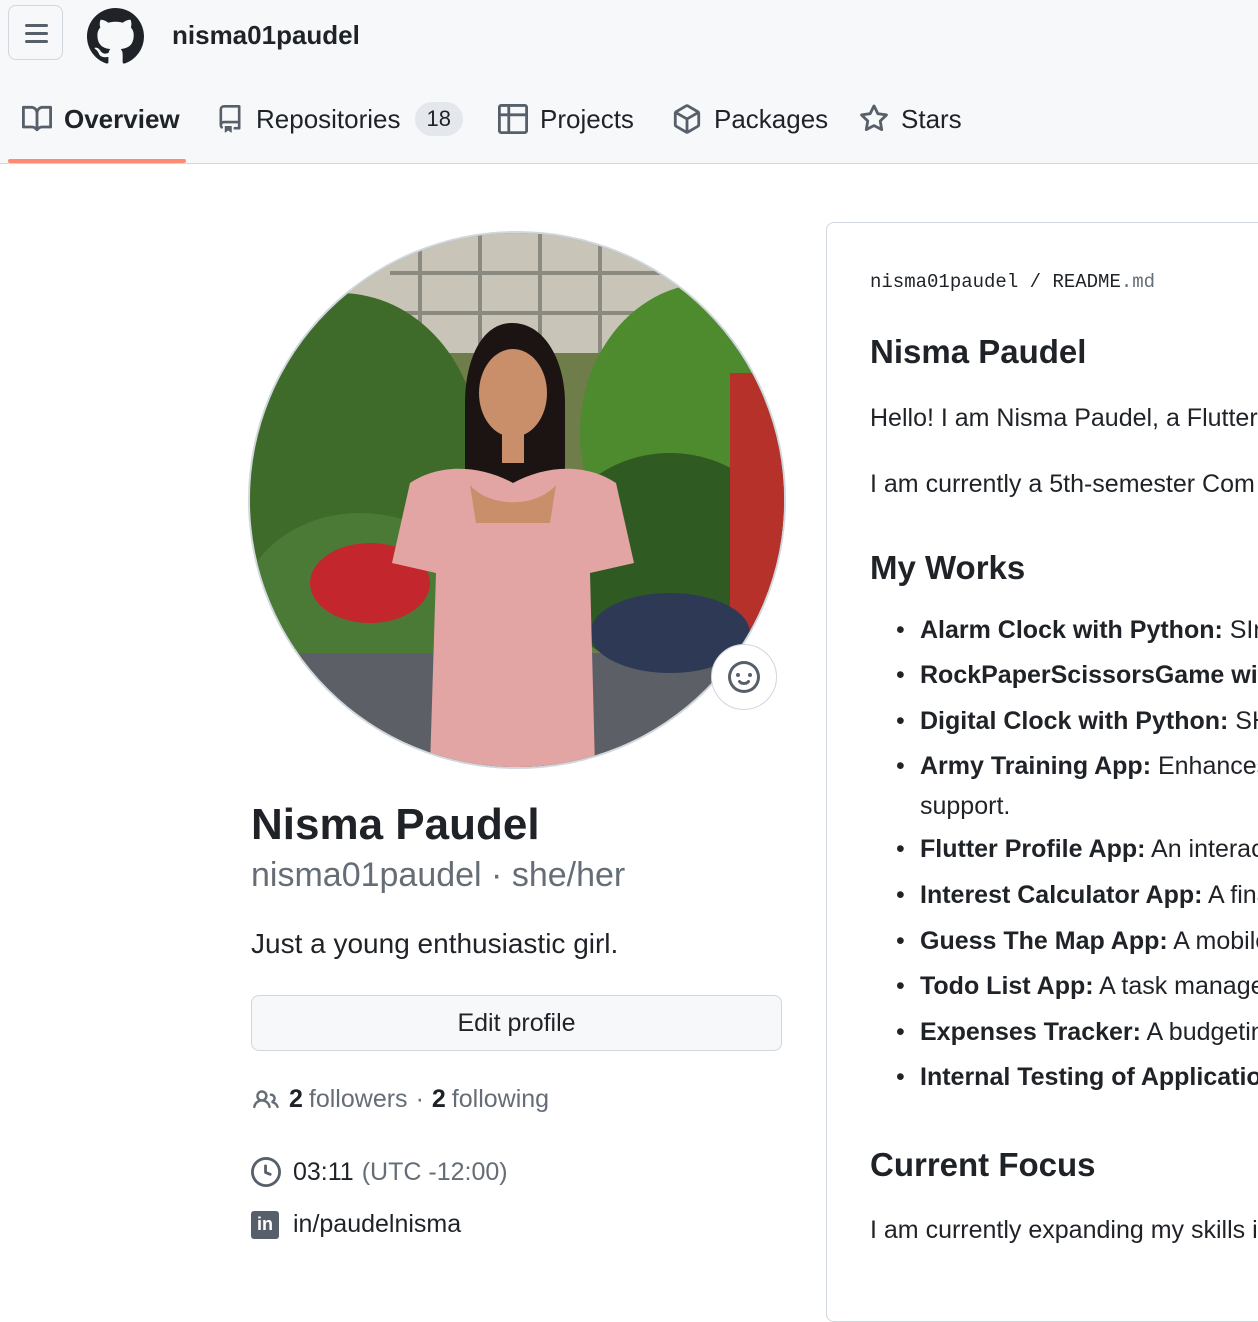  Describe the element at coordinates (1233, 895) in the screenshot. I see `work-desc: A fina` at that location.